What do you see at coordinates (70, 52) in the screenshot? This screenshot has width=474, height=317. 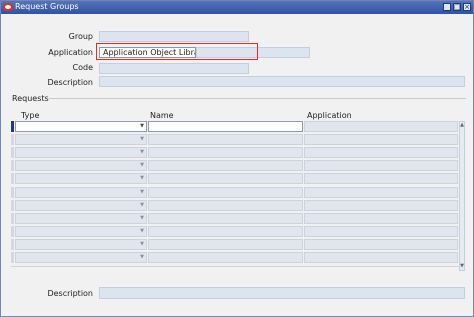 I see `application-label: Application` at bounding box center [70, 52].